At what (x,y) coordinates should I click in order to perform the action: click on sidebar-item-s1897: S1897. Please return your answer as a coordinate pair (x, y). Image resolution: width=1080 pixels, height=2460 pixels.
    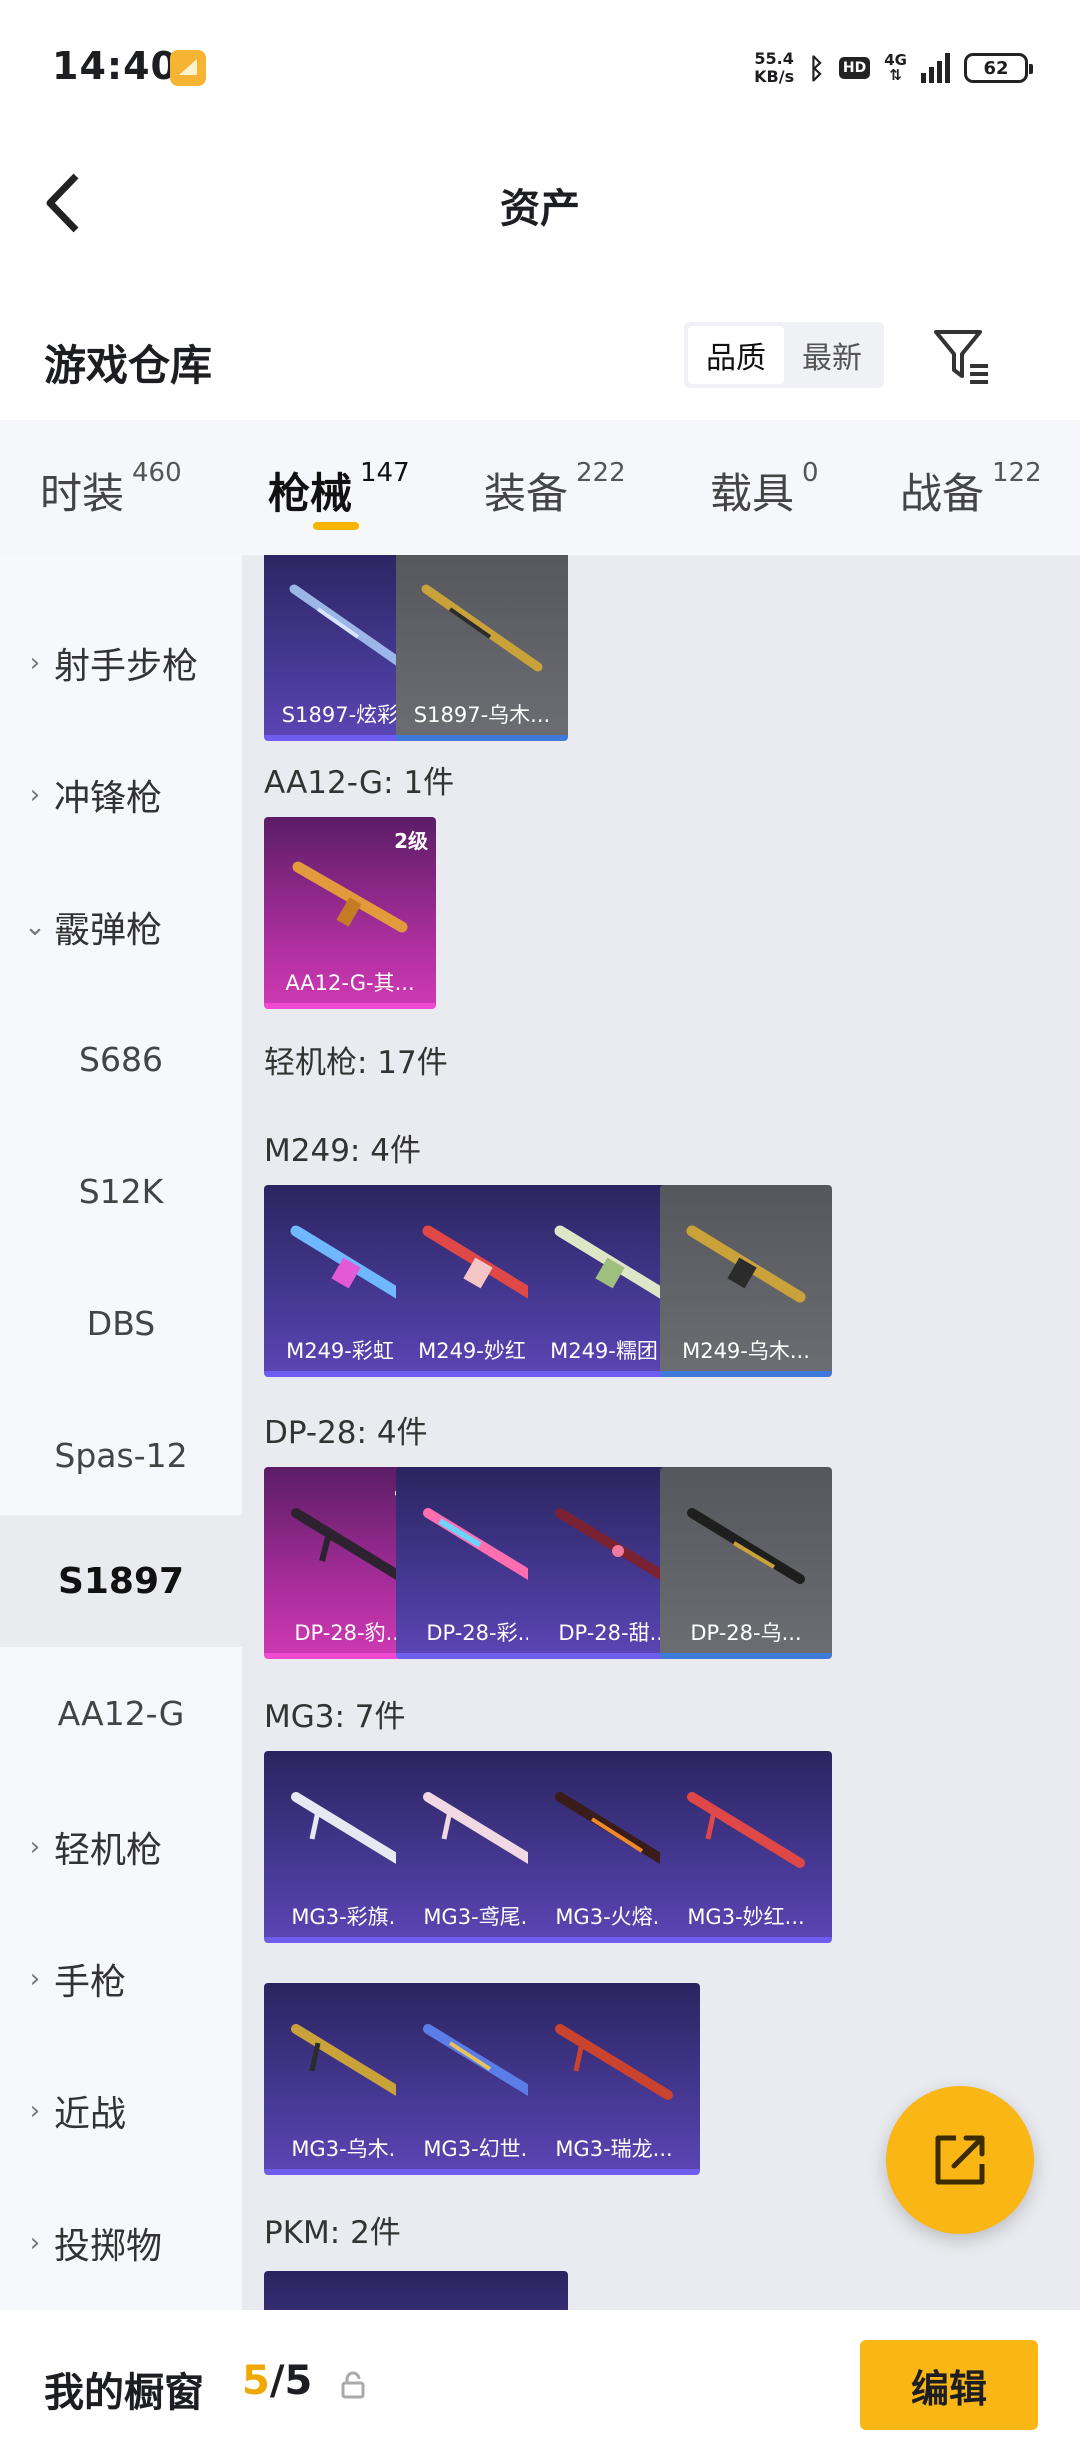
    Looking at the image, I should click on (121, 1581).